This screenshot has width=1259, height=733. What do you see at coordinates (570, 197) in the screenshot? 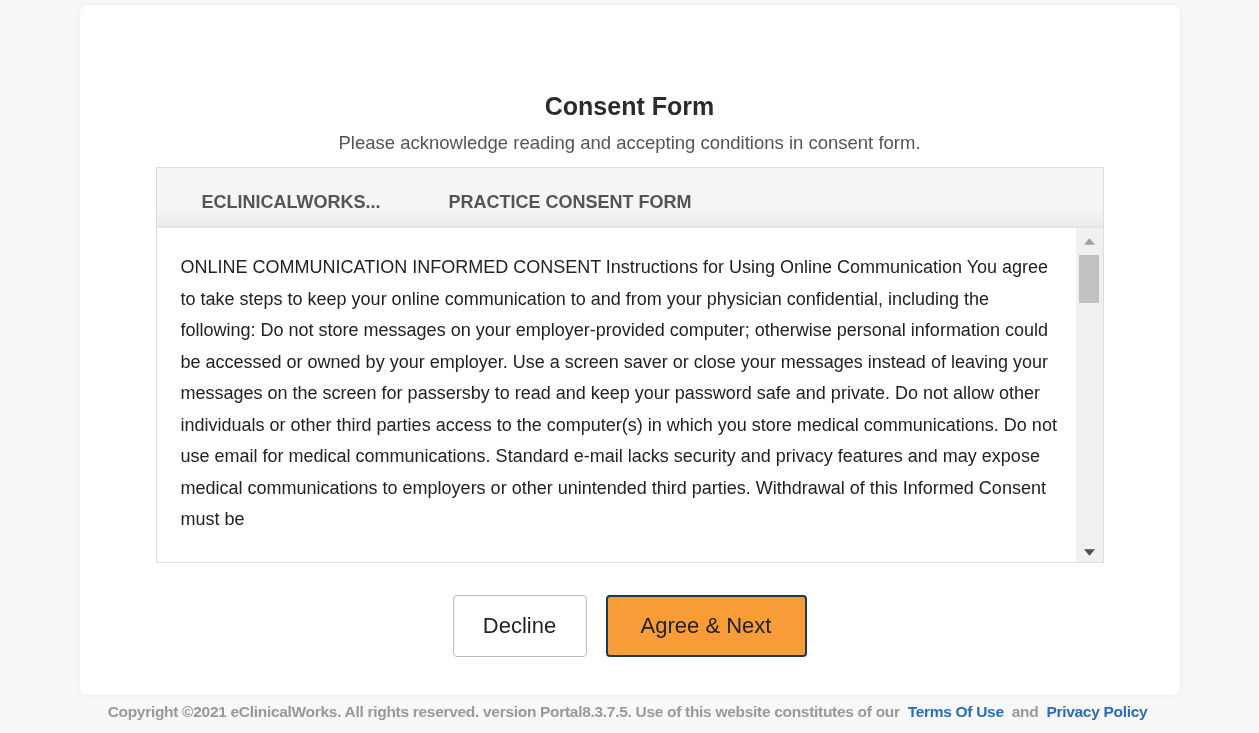
I see `tab: PRACTICE CONSENT FORM` at bounding box center [570, 197].